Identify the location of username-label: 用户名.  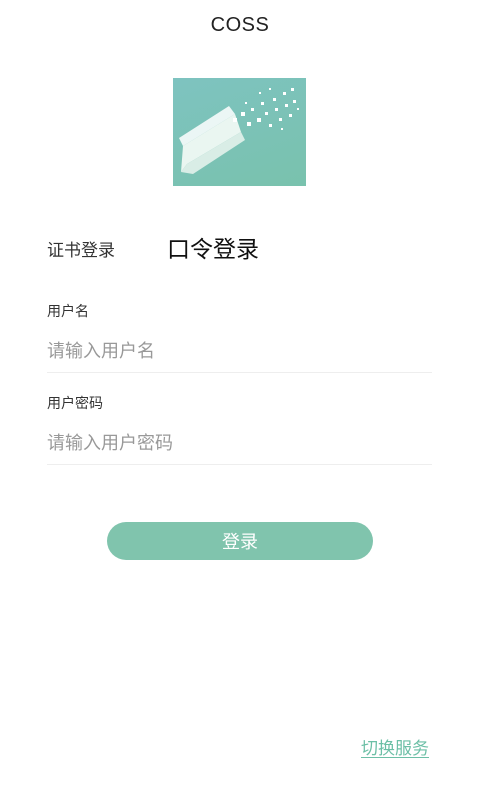
(68, 312).